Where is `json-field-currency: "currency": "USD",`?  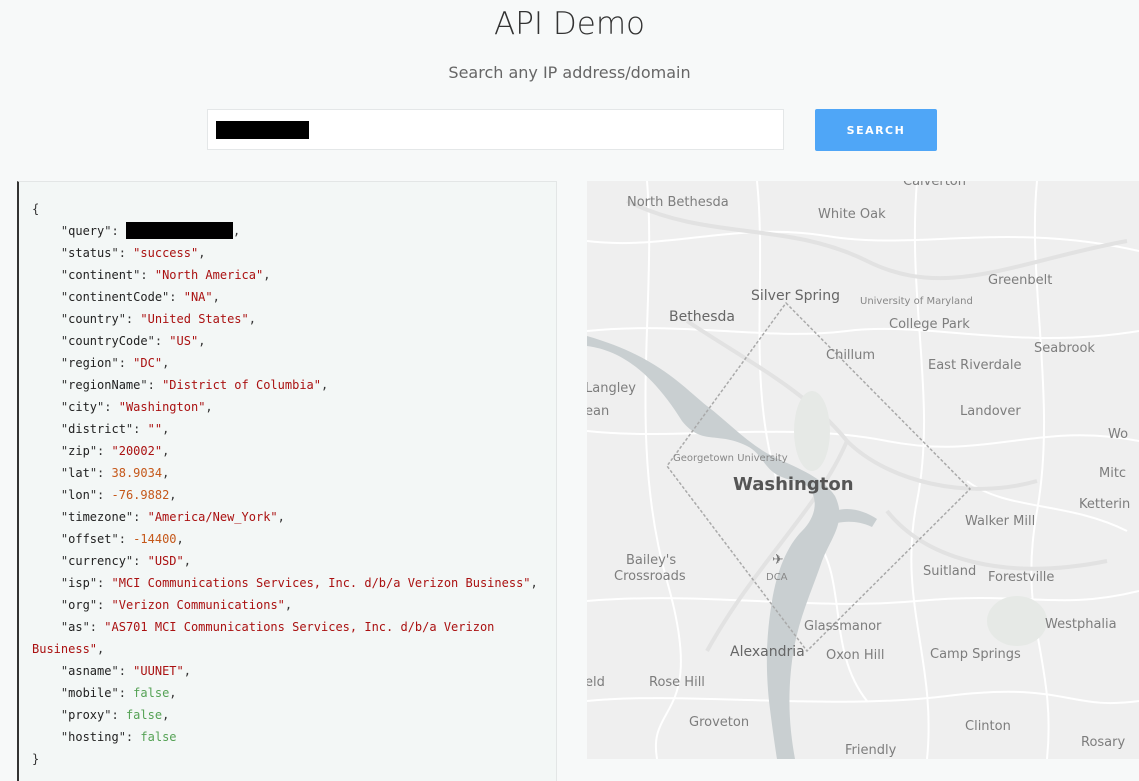
json-field-currency: "currency": "USD", is located at coordinates (111, 561).